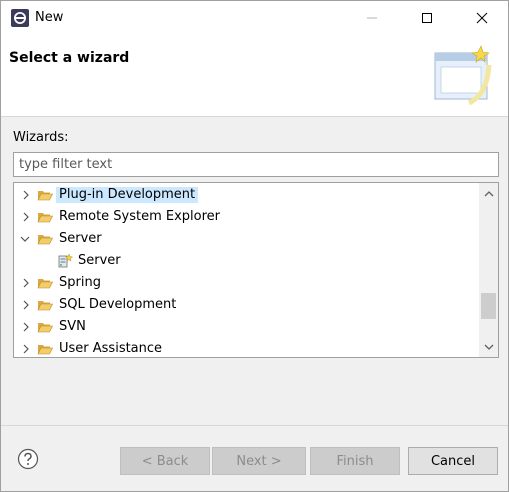 The width and height of the screenshot is (509, 492). I want to click on tree-item-label: Remote System Explorer, so click(140, 216).